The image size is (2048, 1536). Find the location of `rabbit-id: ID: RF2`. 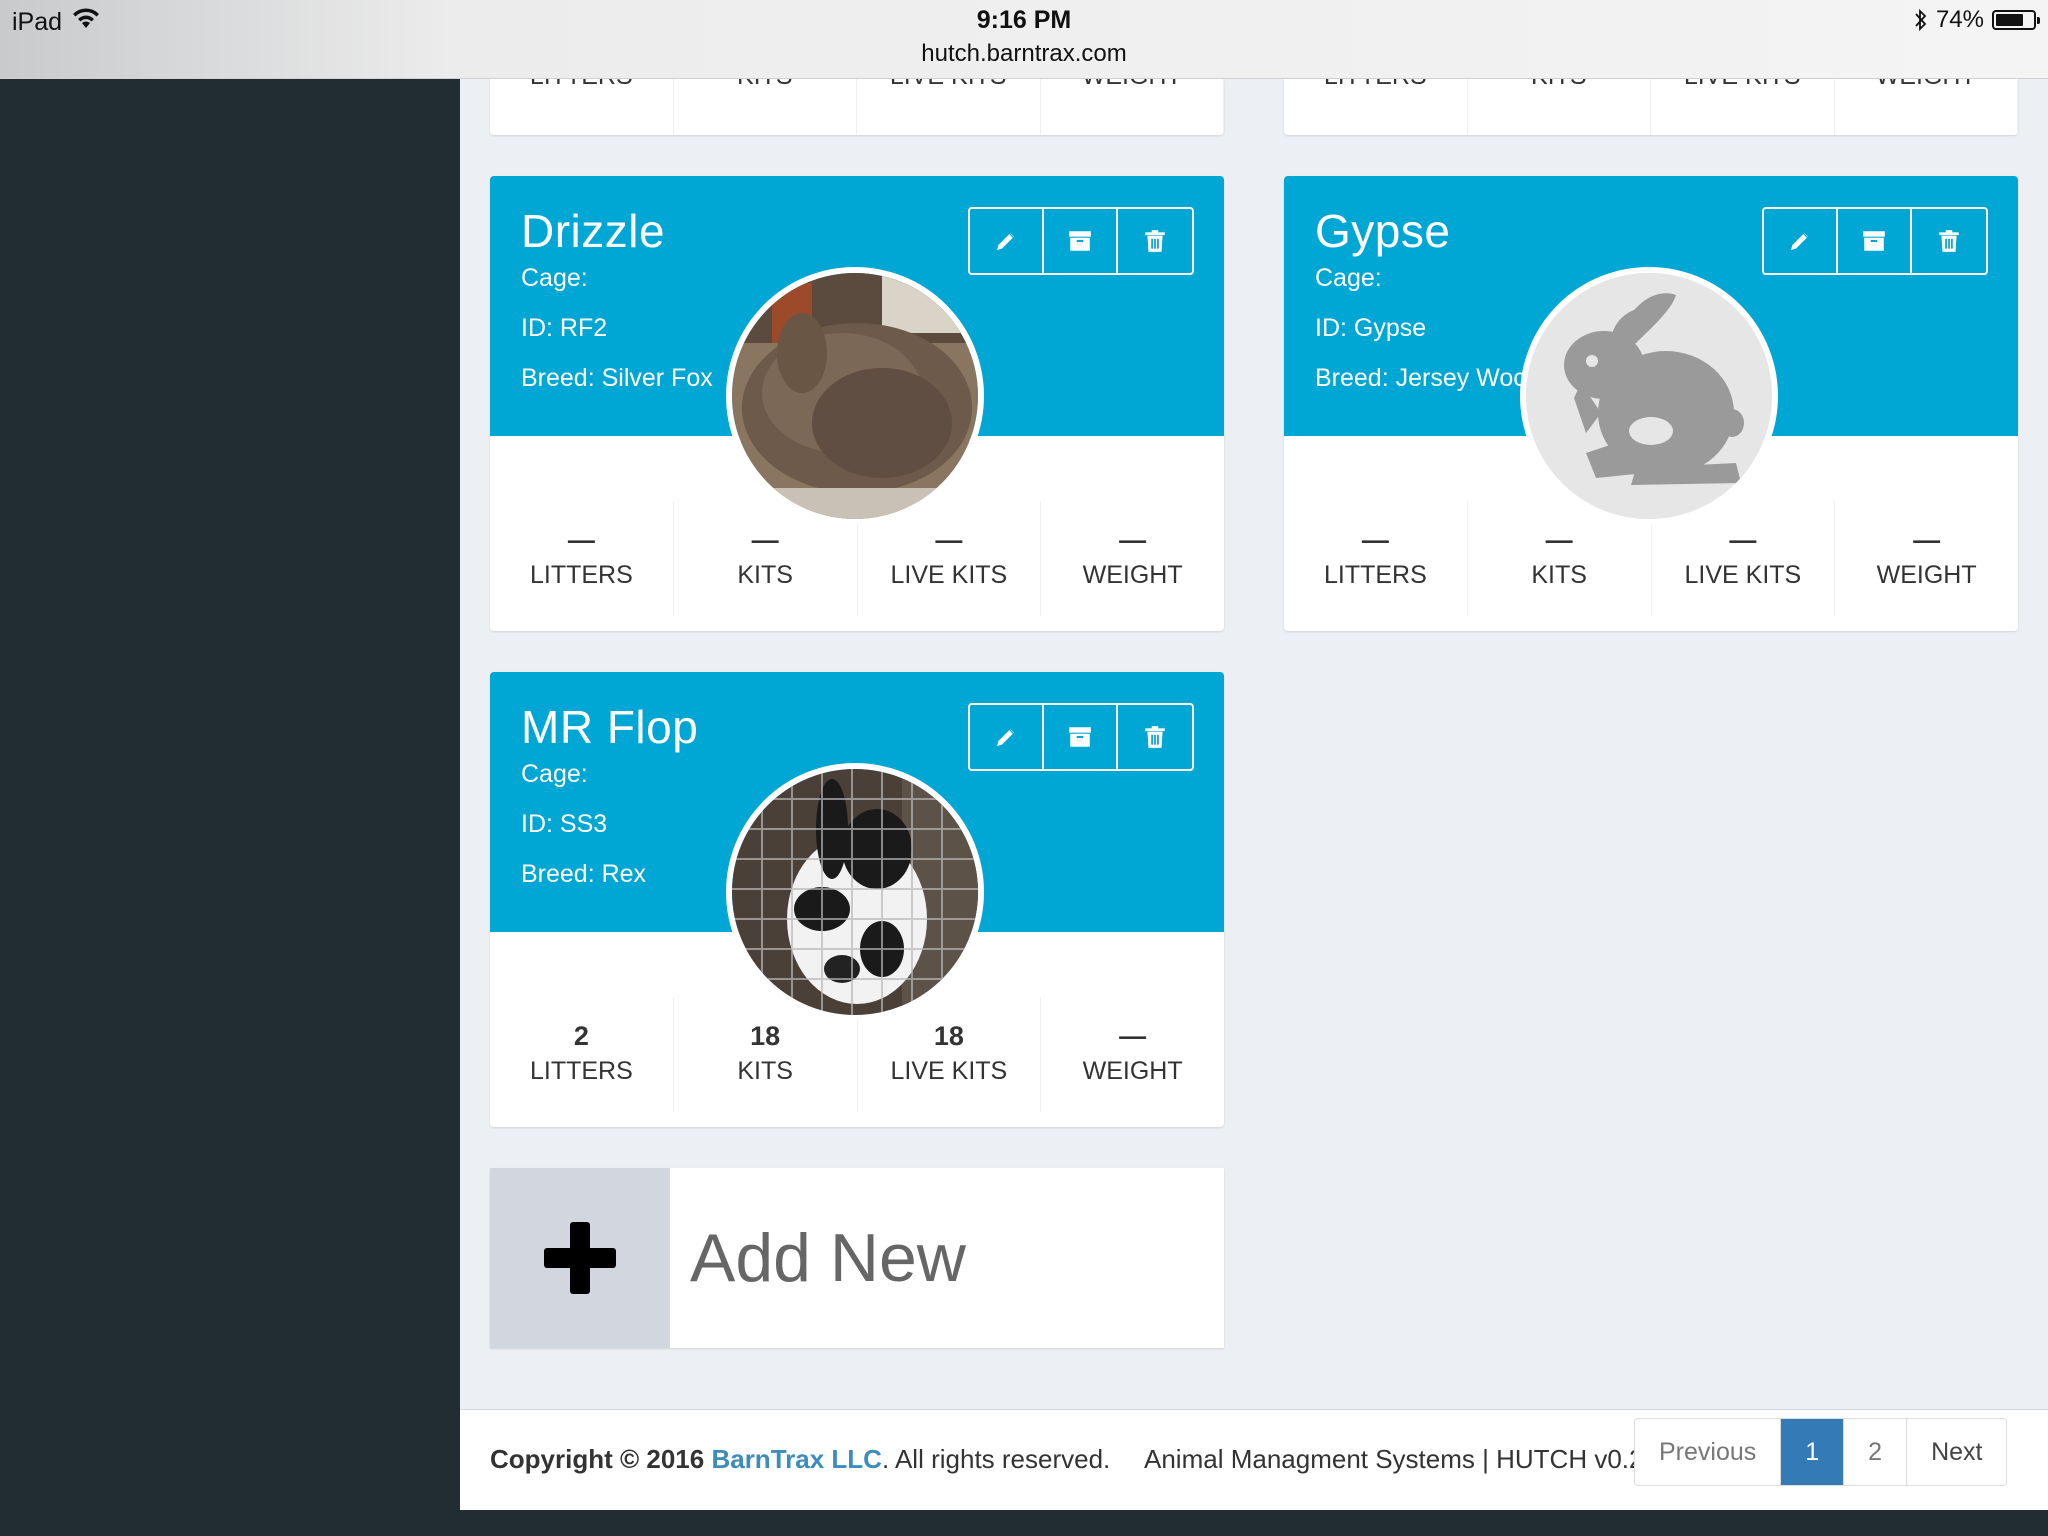

rabbit-id: ID: RF2 is located at coordinates (564, 328).